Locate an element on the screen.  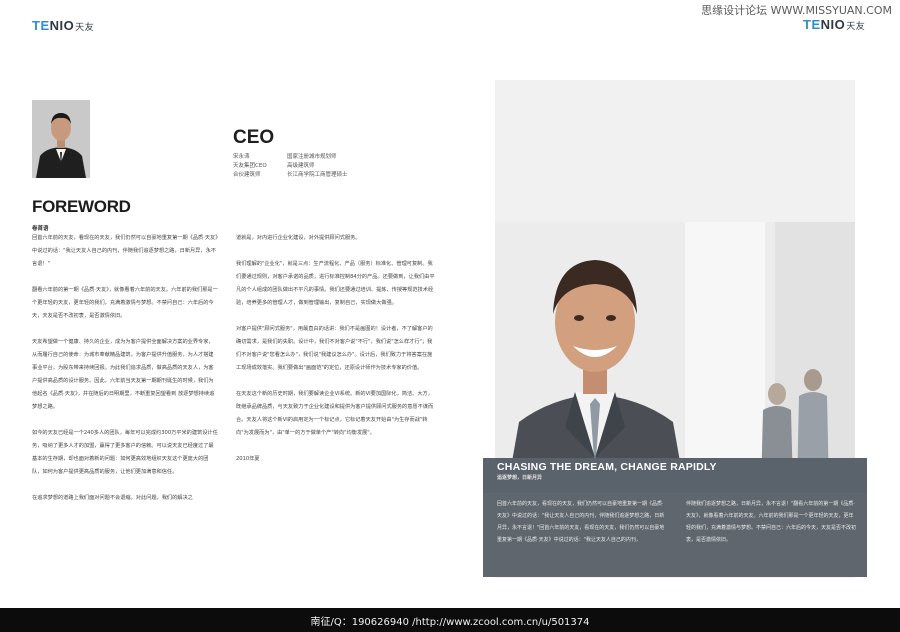
ceo-role: 合伙建筑师 is located at coordinates (247, 175).